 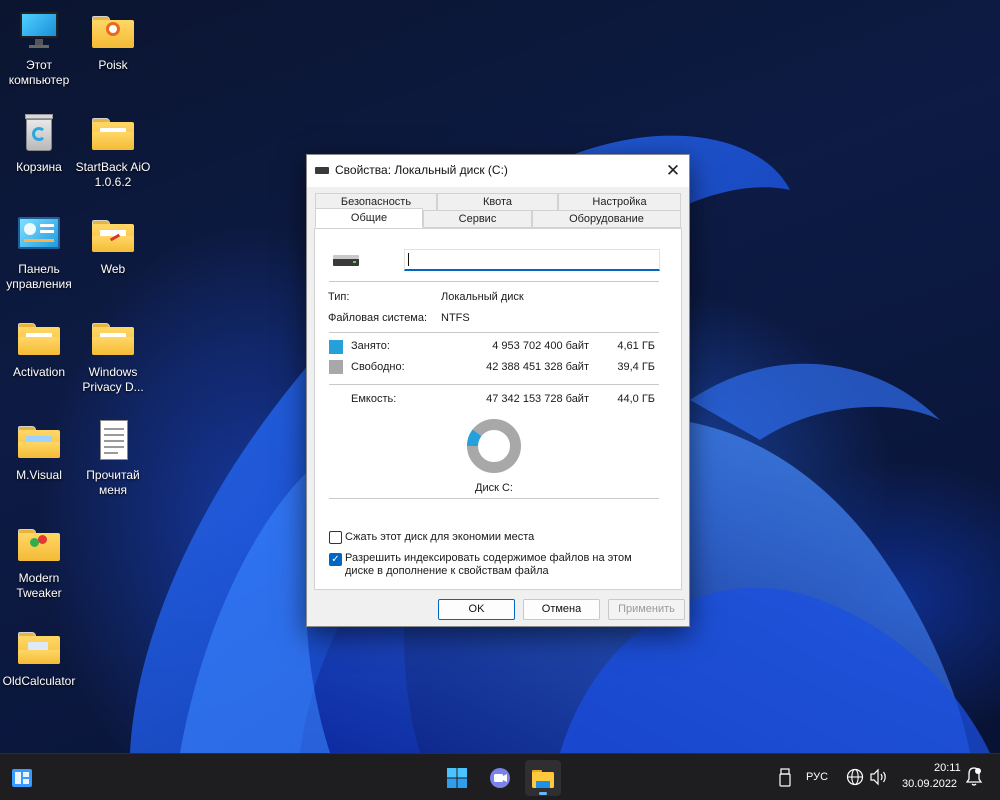 What do you see at coordinates (817, 777) in the screenshot?
I see `language-indicator: РУС` at bounding box center [817, 777].